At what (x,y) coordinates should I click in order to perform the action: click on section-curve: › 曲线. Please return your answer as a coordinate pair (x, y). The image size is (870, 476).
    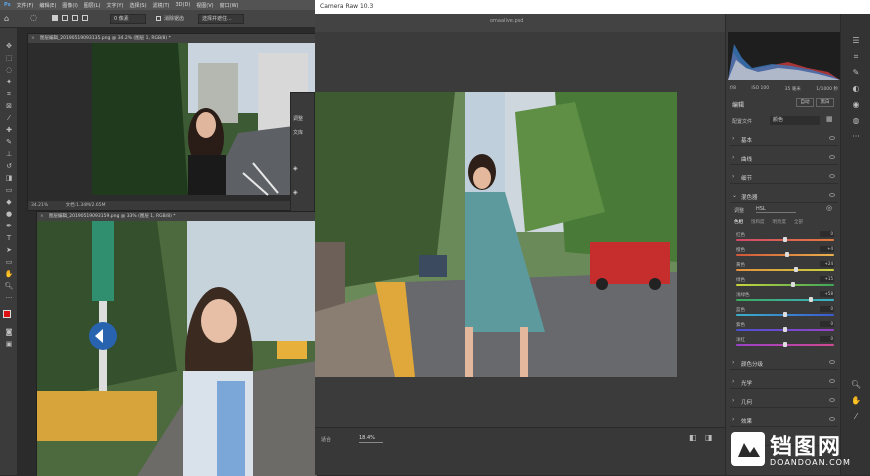
    Looking at the image, I should click on (784, 158).